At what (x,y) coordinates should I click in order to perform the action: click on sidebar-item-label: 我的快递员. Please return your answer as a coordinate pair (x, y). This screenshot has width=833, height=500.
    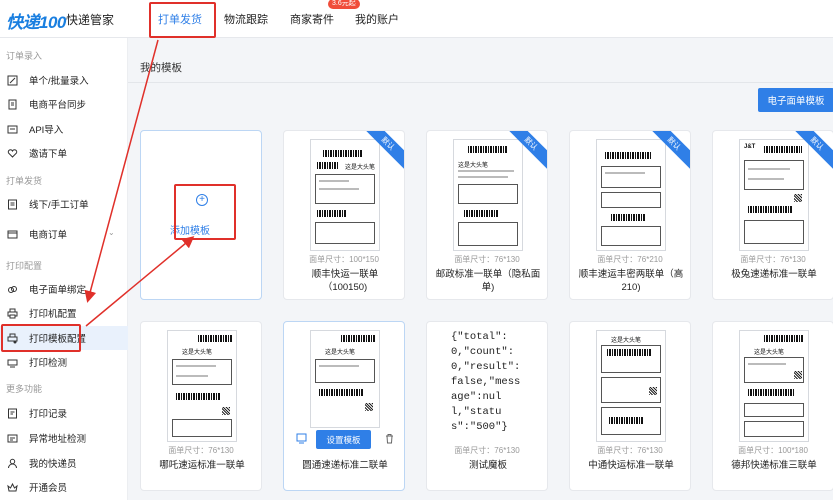
    Looking at the image, I should click on (53, 464).